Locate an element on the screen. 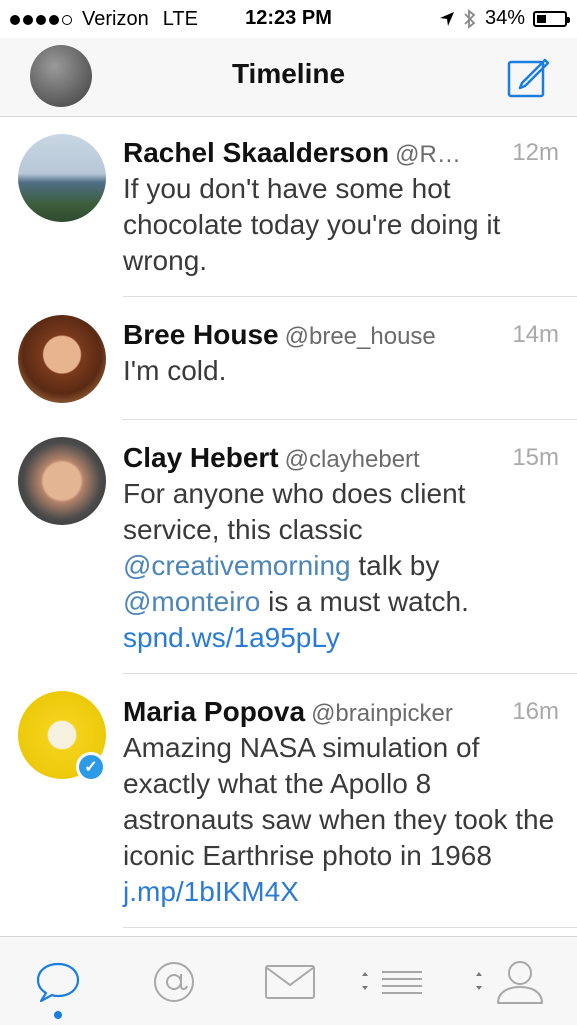  tweet-handle: @clayhebert is located at coordinates (352, 459).